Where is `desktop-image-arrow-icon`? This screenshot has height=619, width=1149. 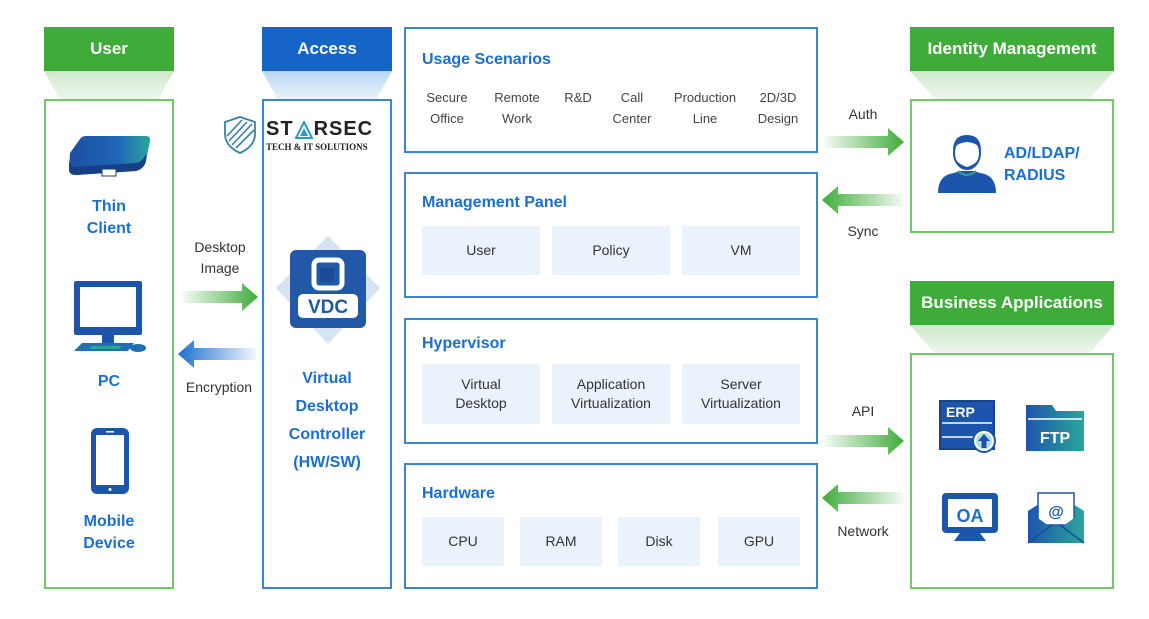 desktop-image-arrow-icon is located at coordinates (220, 297).